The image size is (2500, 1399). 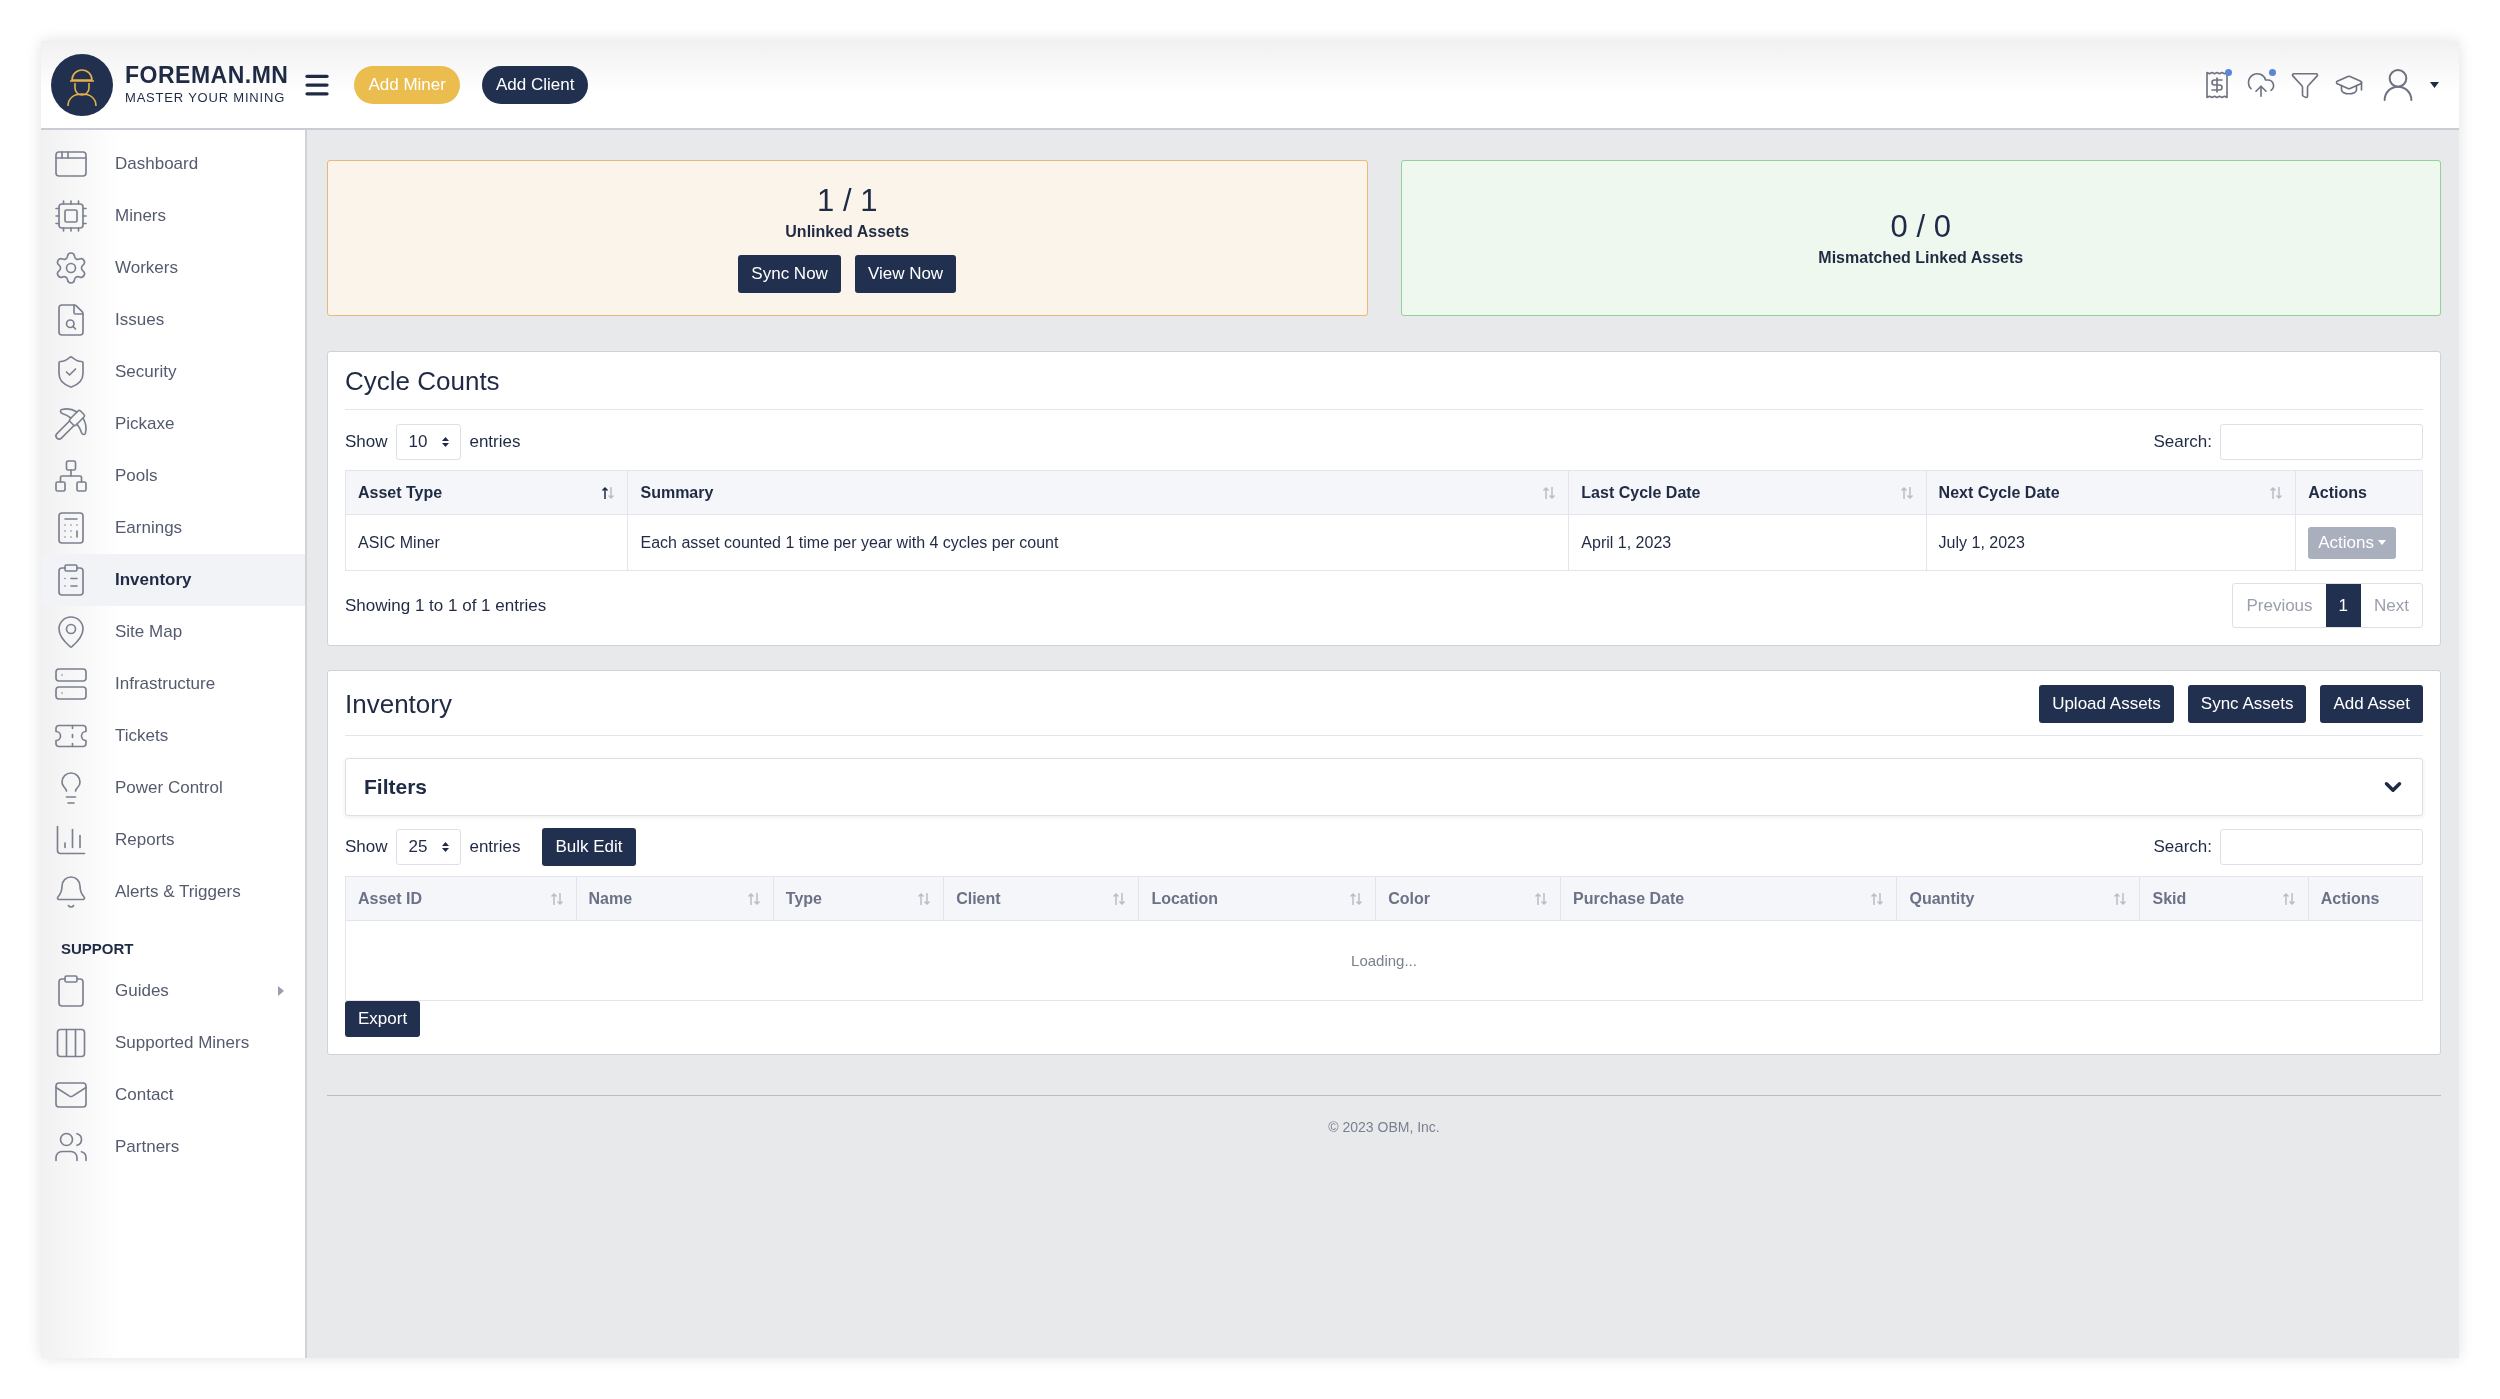 What do you see at coordinates (1098, 492) in the screenshot?
I see `column-header: Summary` at bounding box center [1098, 492].